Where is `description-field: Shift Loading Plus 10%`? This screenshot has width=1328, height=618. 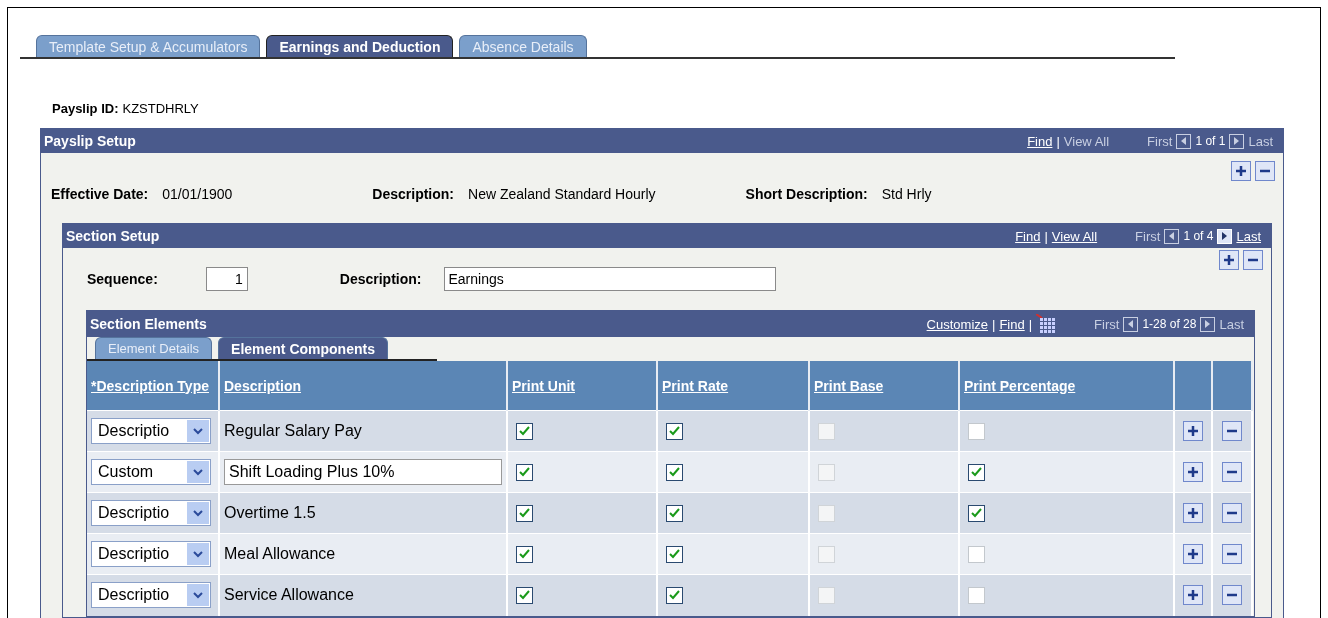 description-field: Shift Loading Plus 10% is located at coordinates (363, 472).